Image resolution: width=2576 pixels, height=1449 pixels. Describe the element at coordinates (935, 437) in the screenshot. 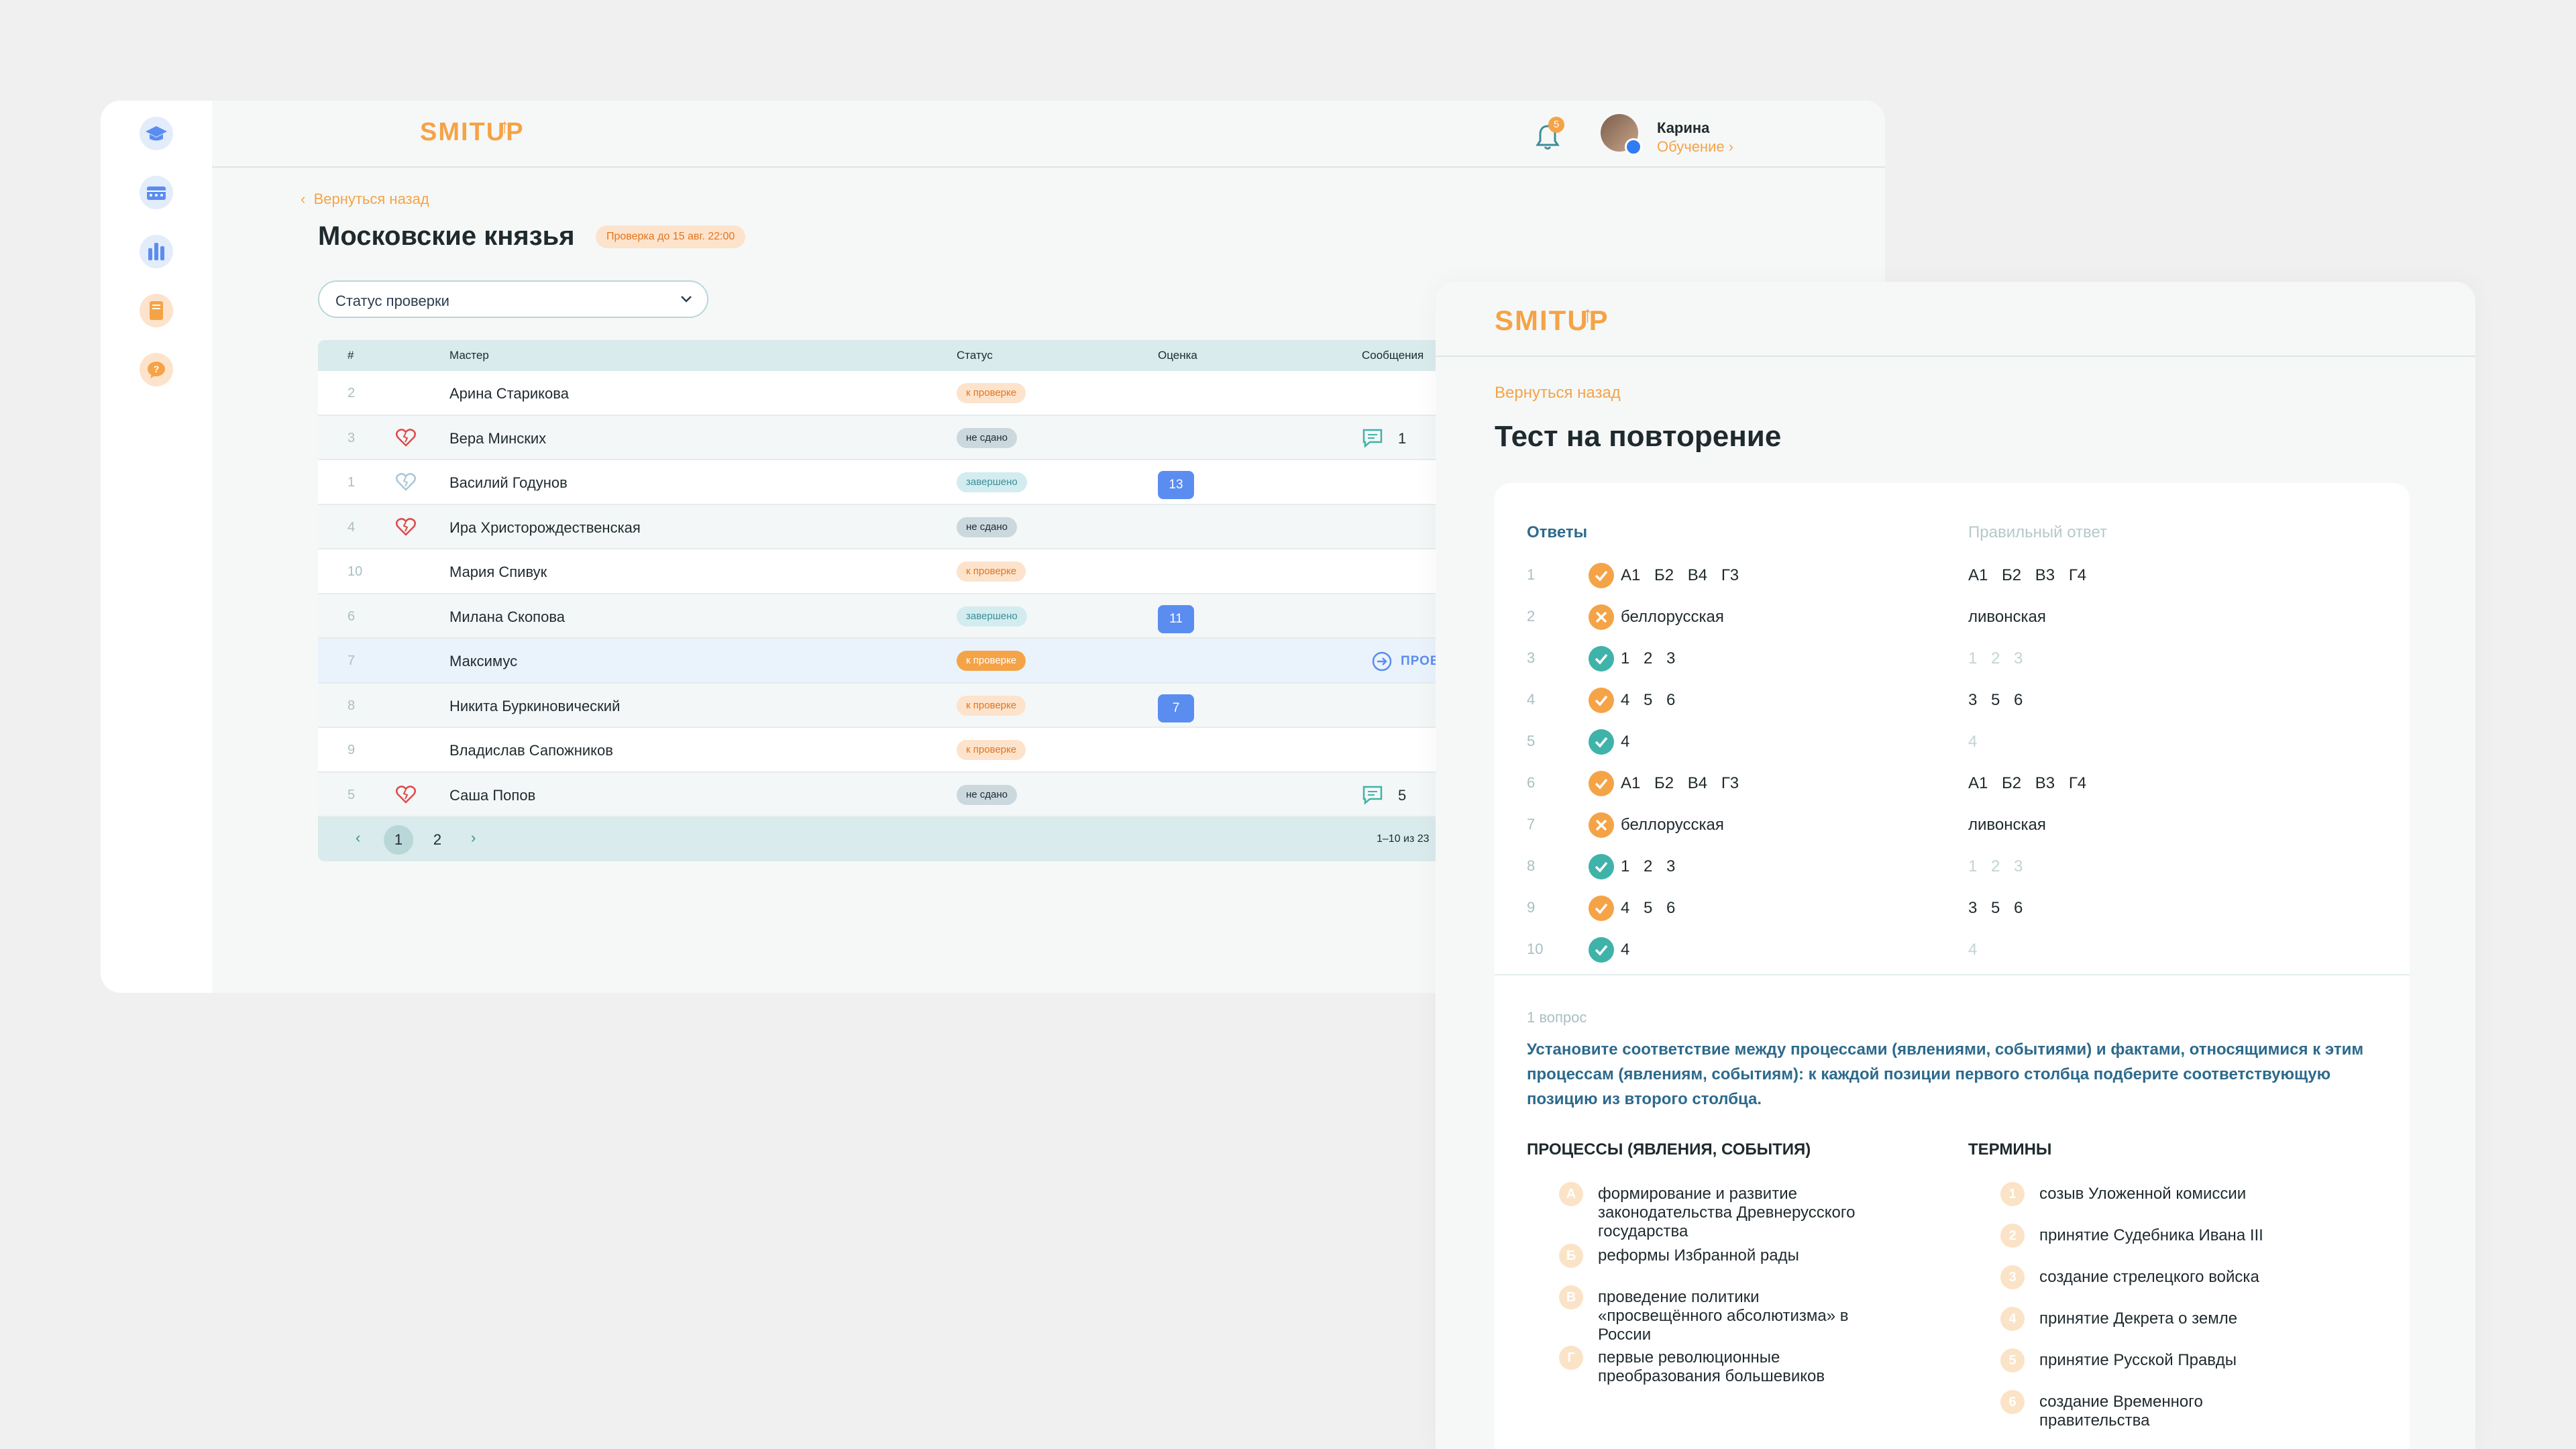

I see `table-row: 3 Вера Минских не сдано 1` at that location.